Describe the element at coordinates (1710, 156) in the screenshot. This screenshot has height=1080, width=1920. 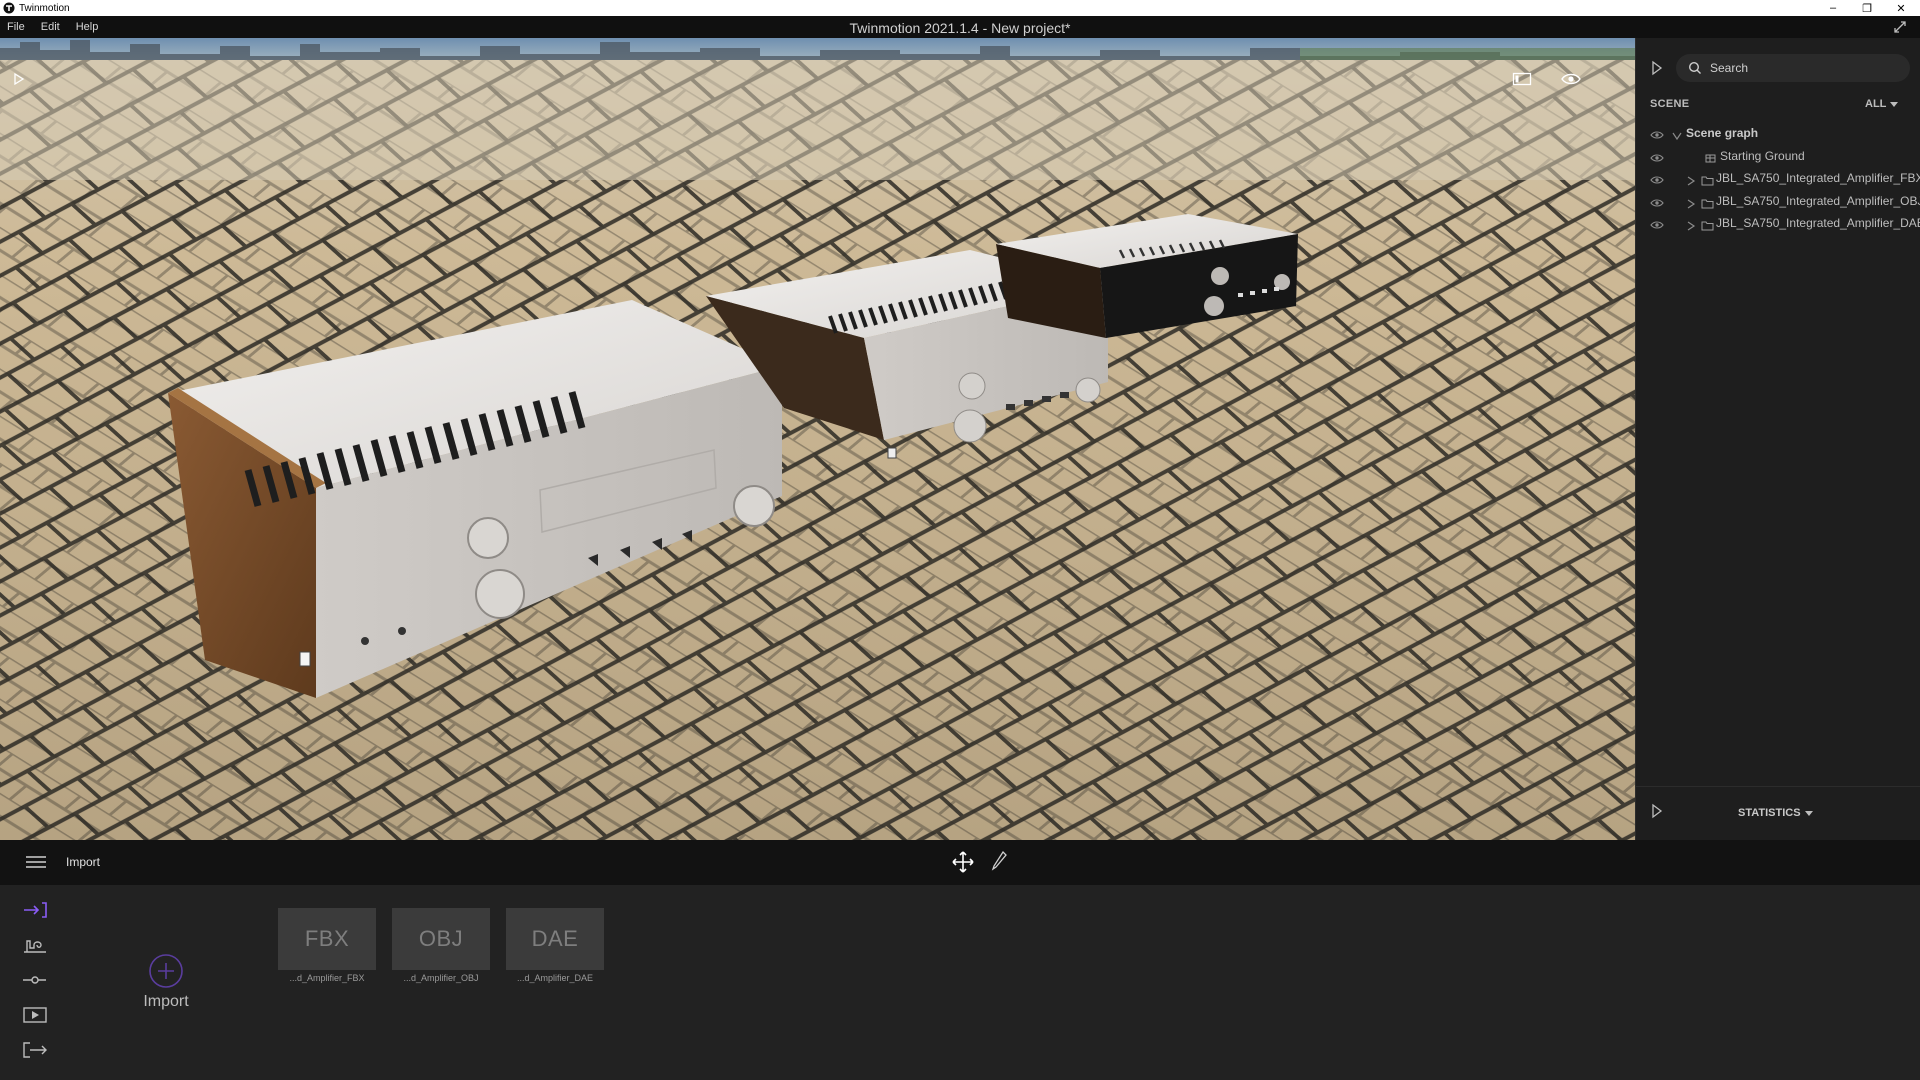
I see `ground-object-icon` at that location.